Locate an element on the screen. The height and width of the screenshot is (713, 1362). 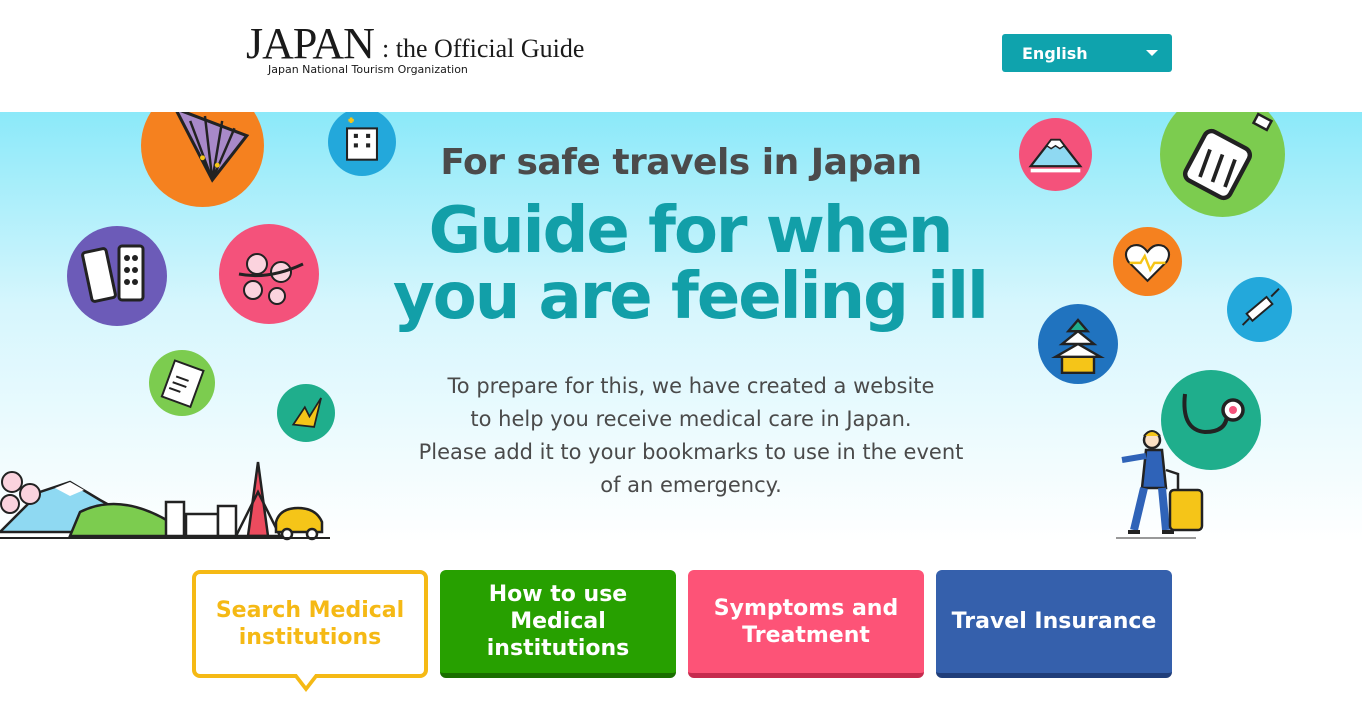
logo-sub-text: : the Official Guide is located at coordinates (483, 48).